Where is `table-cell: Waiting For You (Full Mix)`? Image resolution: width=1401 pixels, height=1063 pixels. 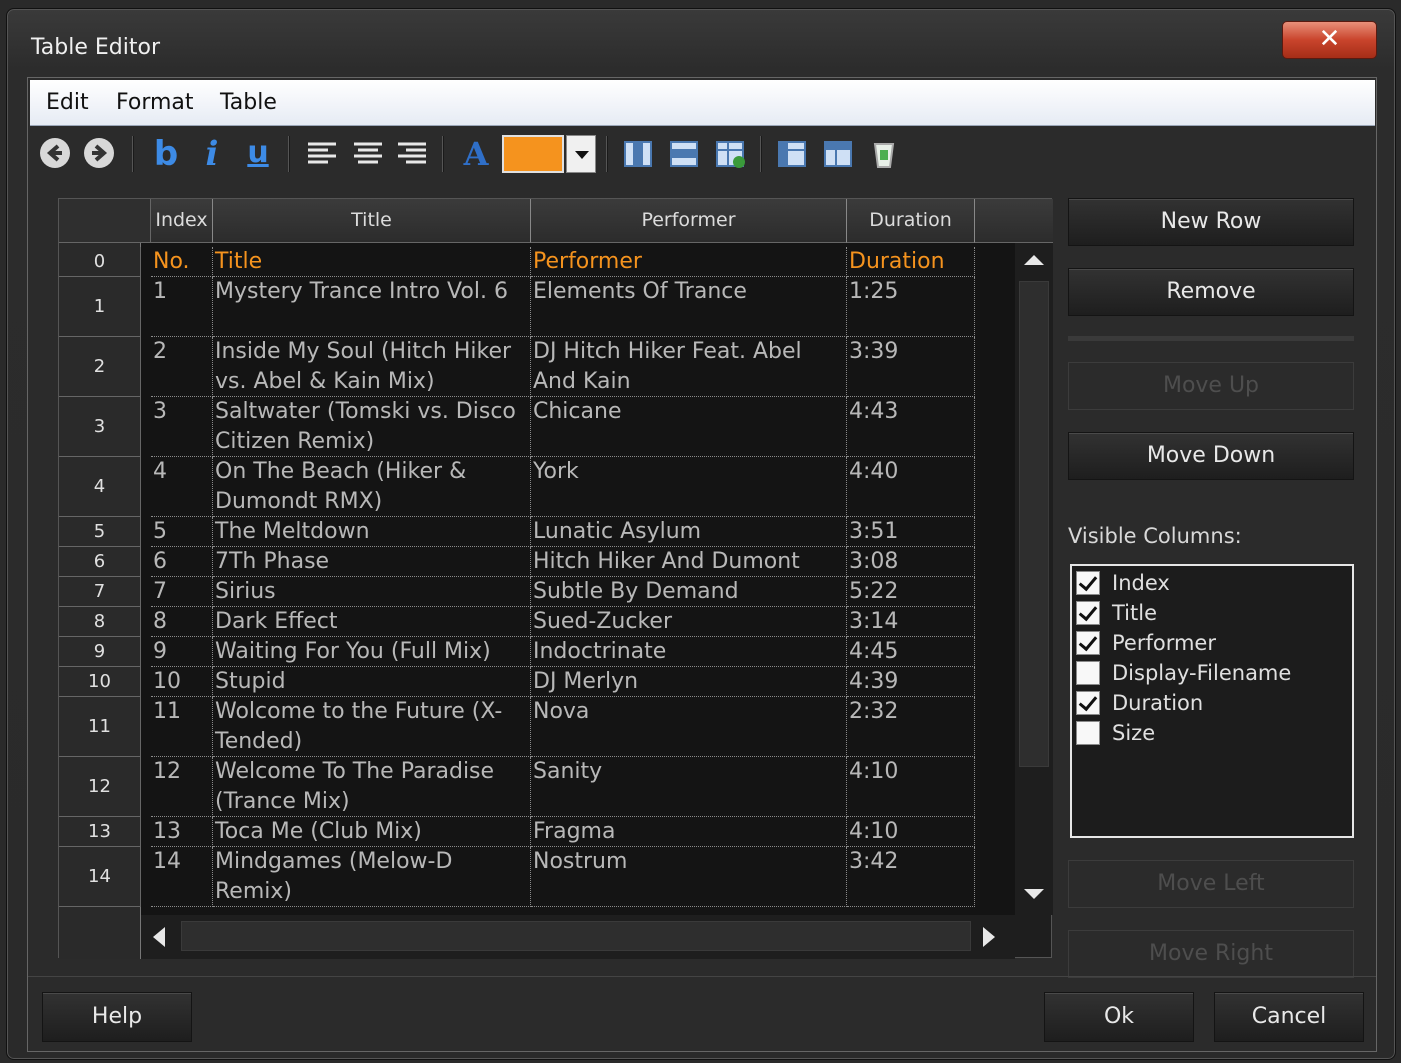 table-cell: Waiting For You (Full Mix) is located at coordinates (372, 652).